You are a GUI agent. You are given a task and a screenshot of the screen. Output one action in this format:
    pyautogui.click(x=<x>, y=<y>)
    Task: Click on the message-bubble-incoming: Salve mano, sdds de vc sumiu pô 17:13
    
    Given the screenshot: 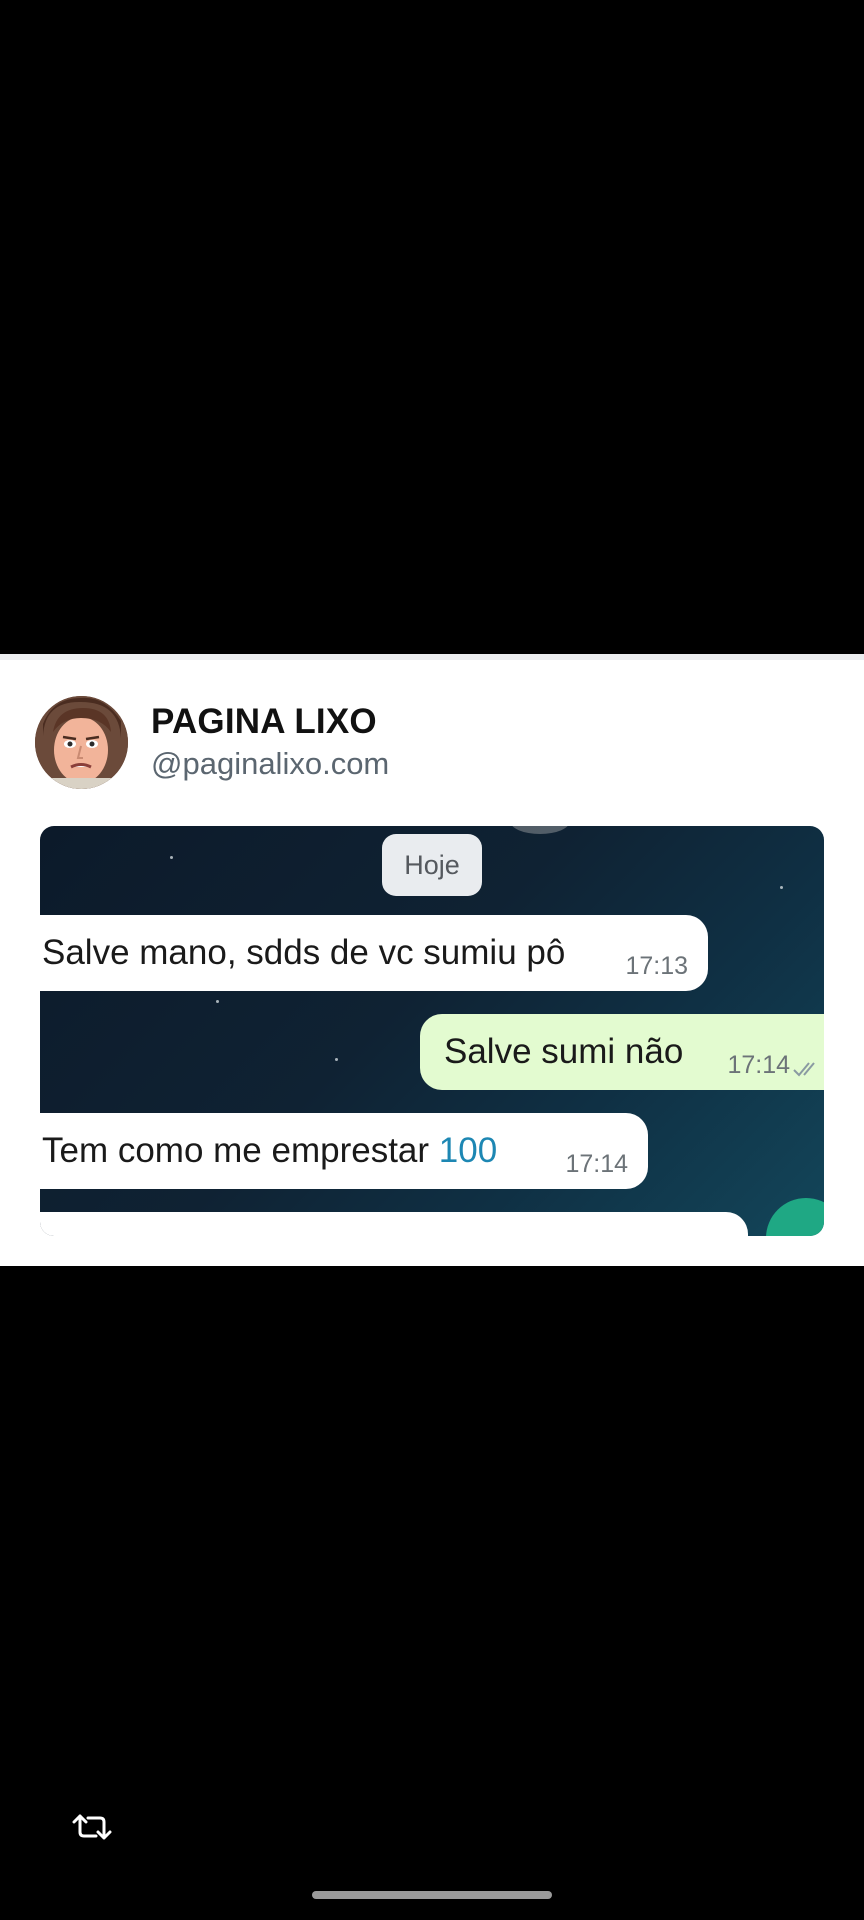 What is the action you would take?
    pyautogui.click(x=374, y=953)
    